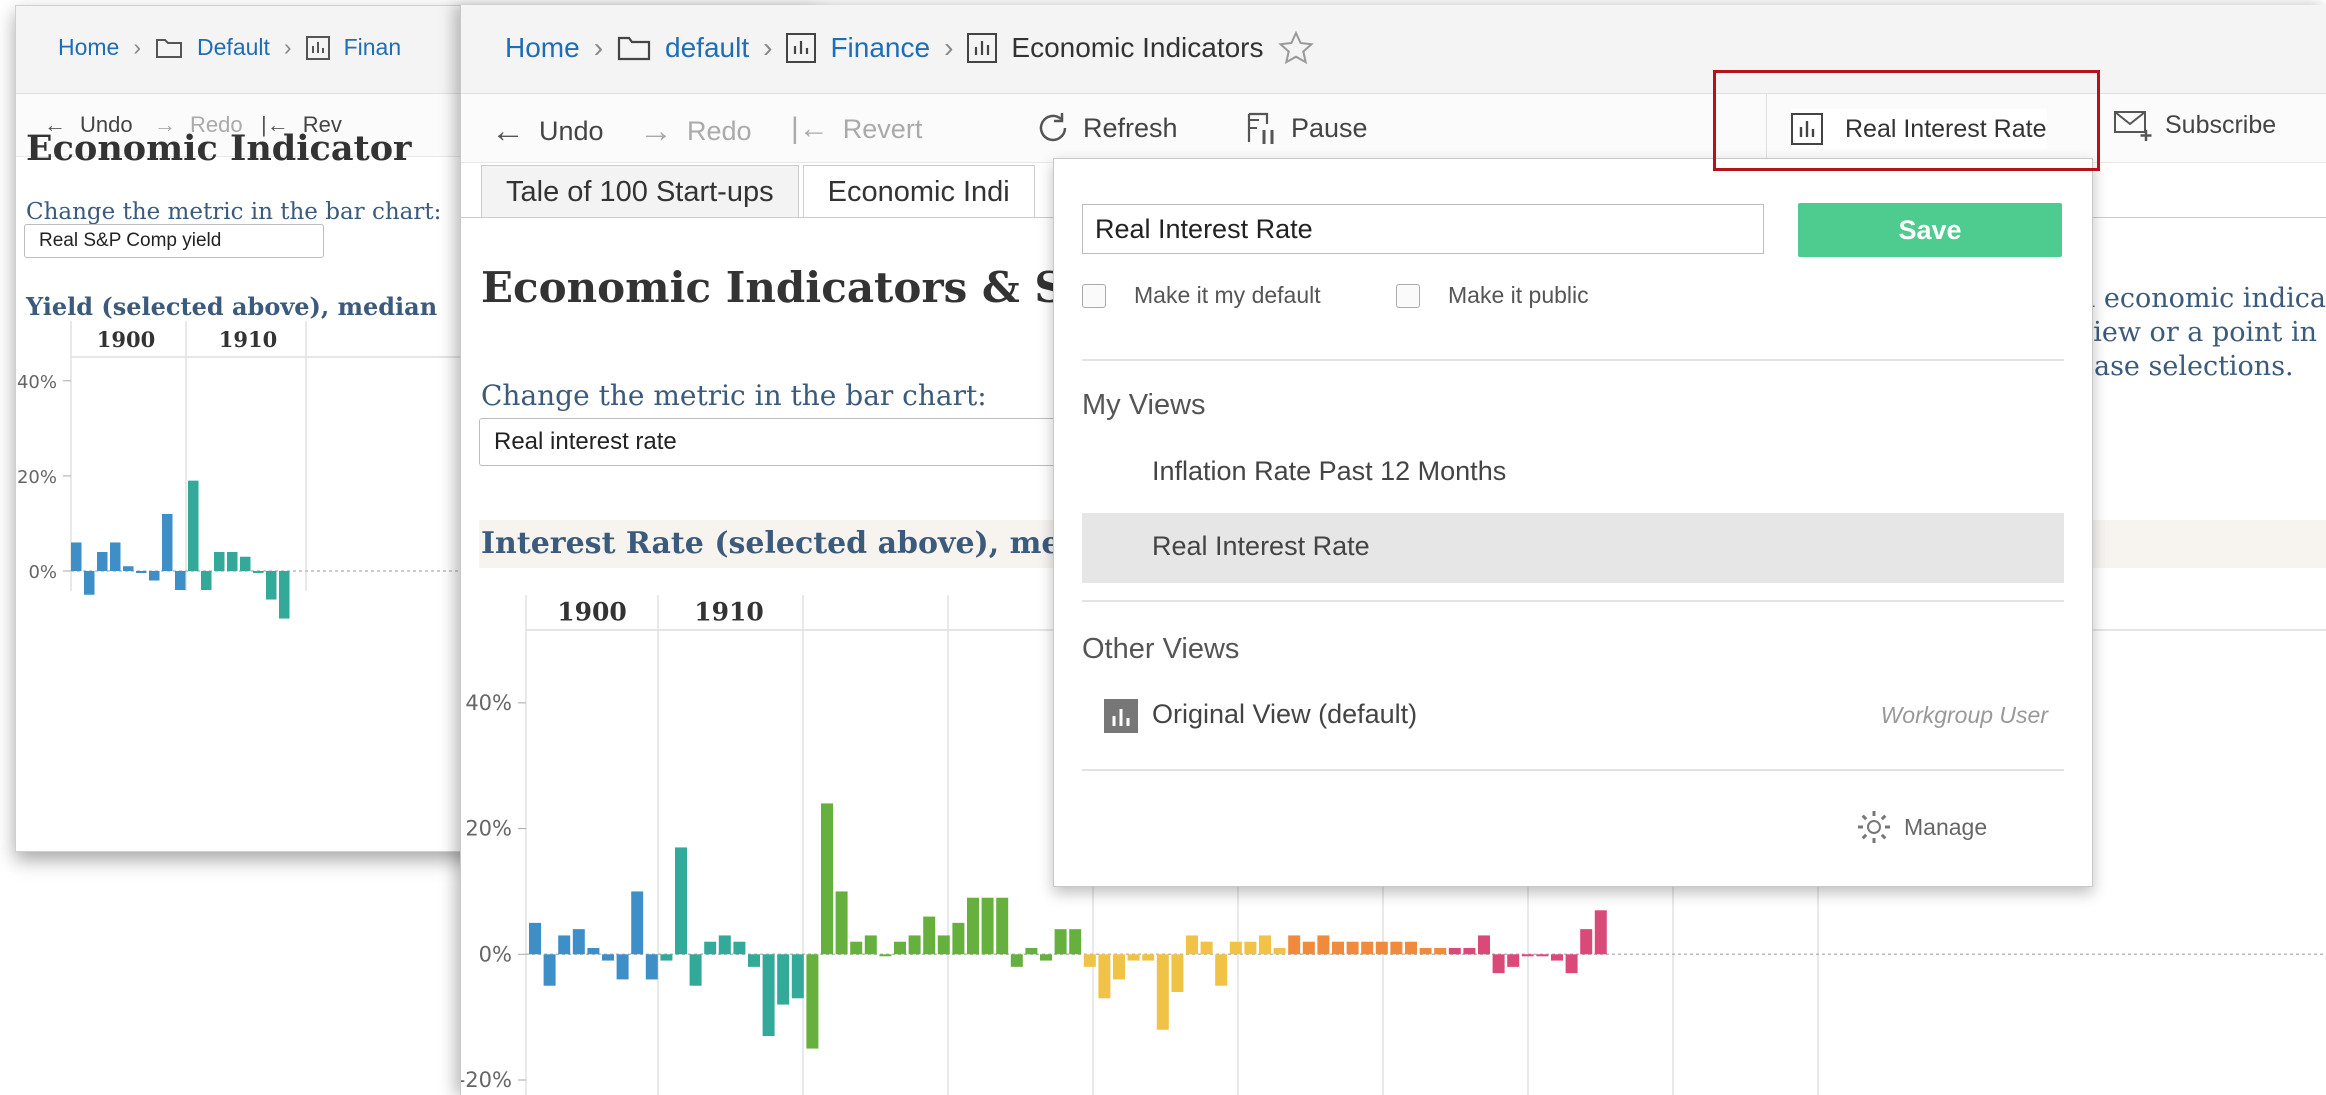 Image resolution: width=2326 pixels, height=1095 pixels. What do you see at coordinates (856, 129) in the screenshot?
I see `revert-button: |← Revert` at bounding box center [856, 129].